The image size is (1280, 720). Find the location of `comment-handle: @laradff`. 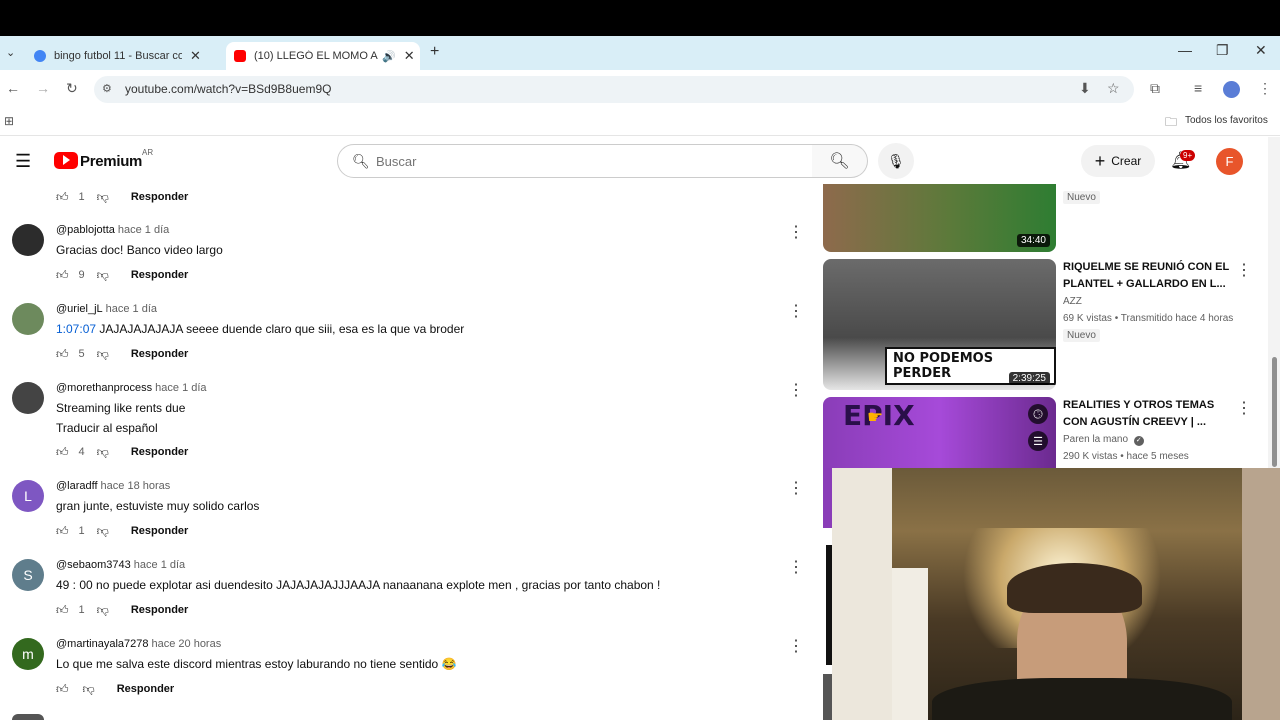

comment-handle: @laradff is located at coordinates (77, 486).